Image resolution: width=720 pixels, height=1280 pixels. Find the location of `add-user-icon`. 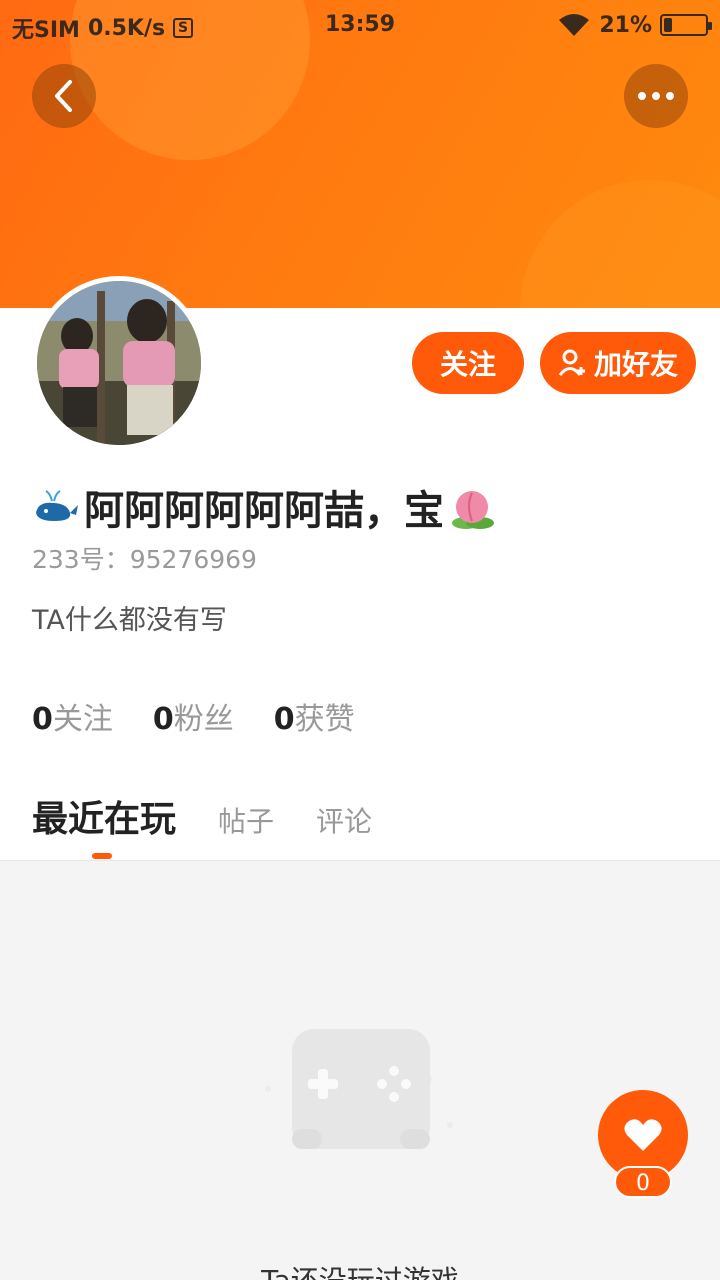

add-user-icon is located at coordinates (571, 362).